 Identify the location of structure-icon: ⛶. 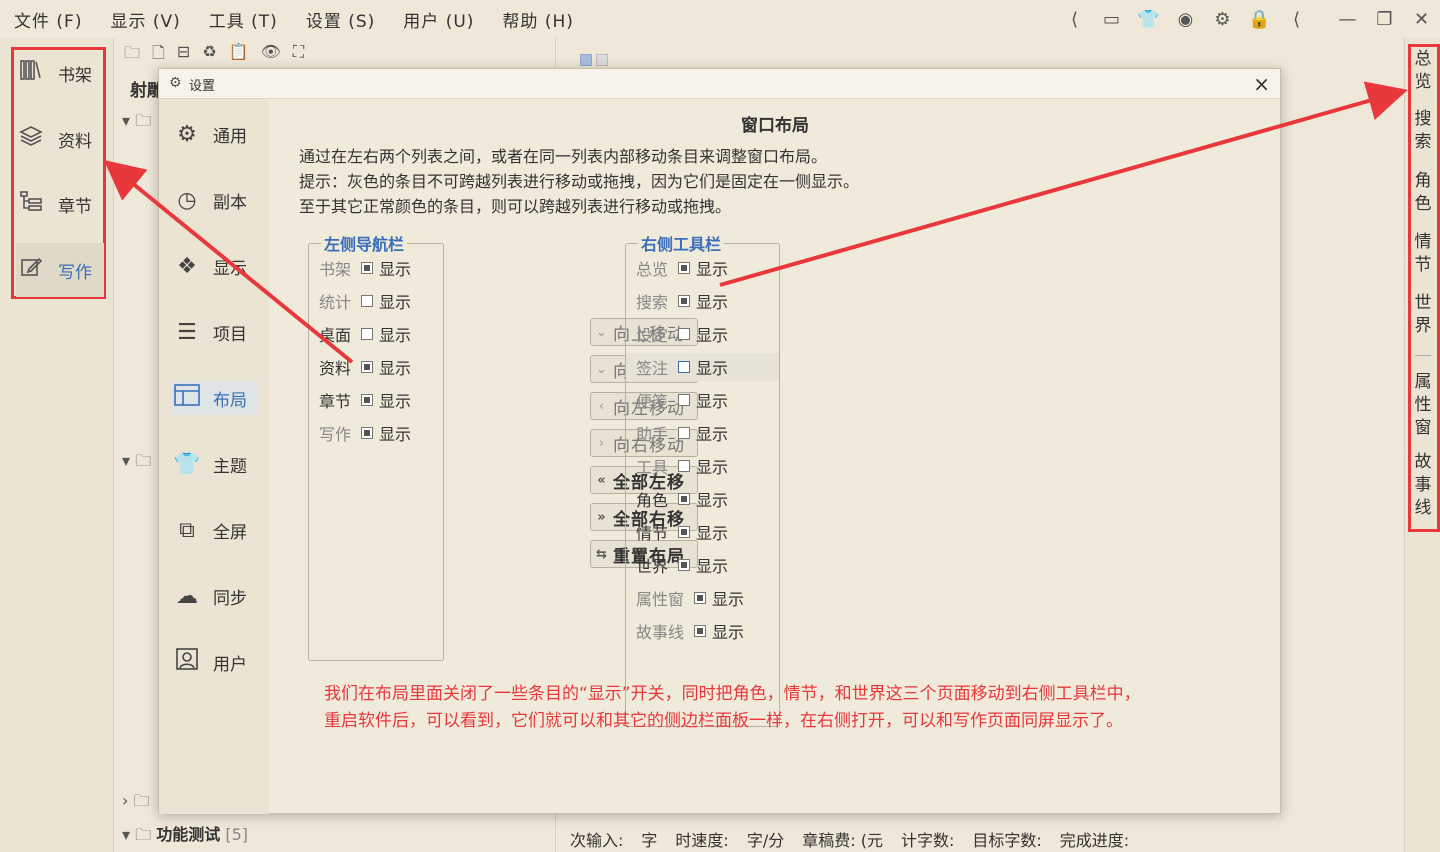
(298, 55).